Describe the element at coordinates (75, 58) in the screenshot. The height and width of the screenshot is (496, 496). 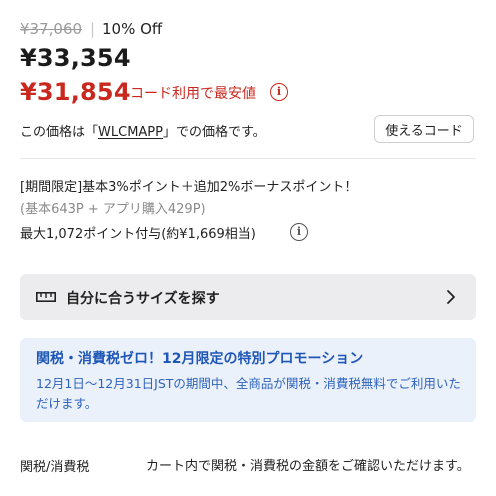
I see `current-price: ¥33,354` at that location.